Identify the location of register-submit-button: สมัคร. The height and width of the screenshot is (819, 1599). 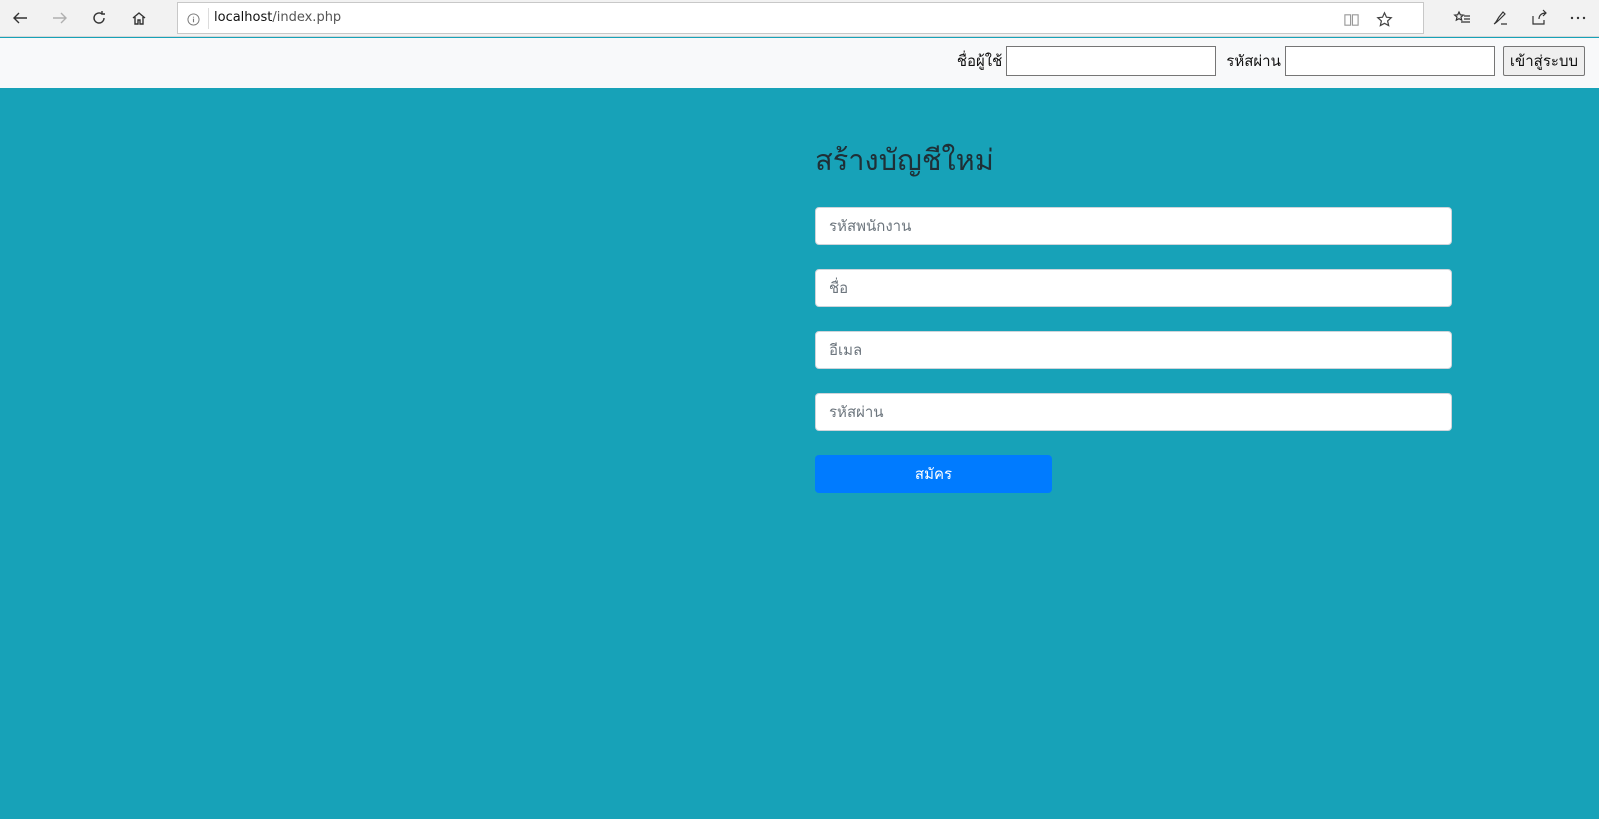
(933, 474).